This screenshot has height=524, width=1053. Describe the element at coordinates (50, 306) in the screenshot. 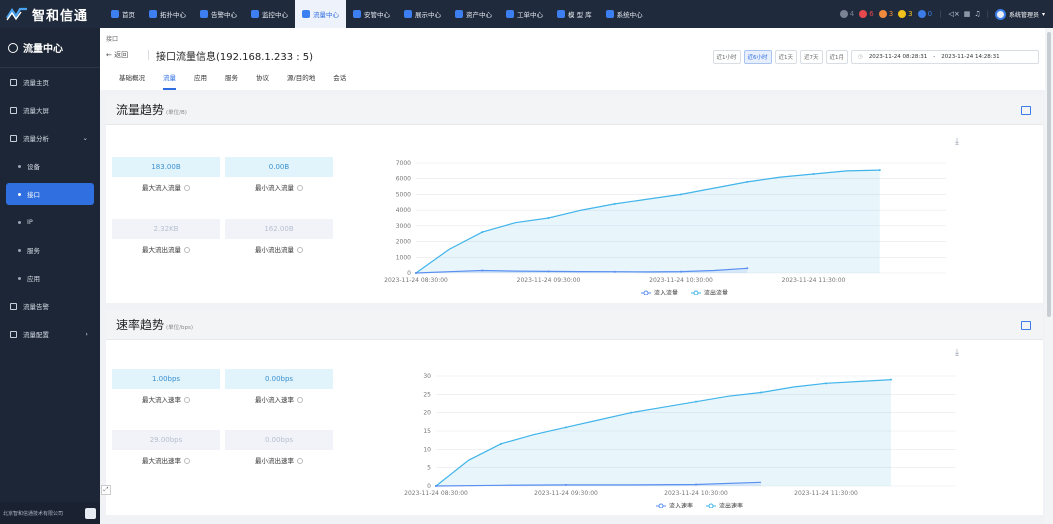

I see `sidebar-item: 流量告警` at that location.